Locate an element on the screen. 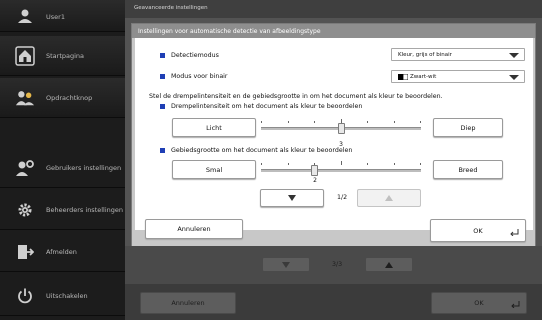  sidebar-item-label: Uitschakelen is located at coordinates (67, 296).